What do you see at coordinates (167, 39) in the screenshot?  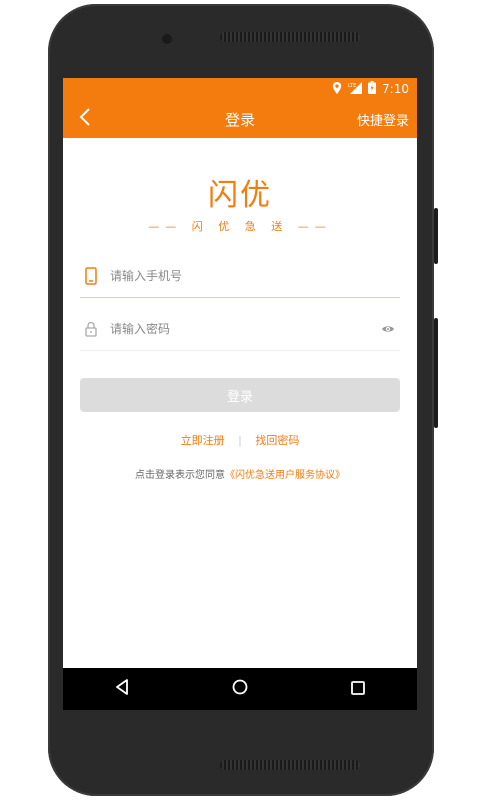 I see `front-camera` at bounding box center [167, 39].